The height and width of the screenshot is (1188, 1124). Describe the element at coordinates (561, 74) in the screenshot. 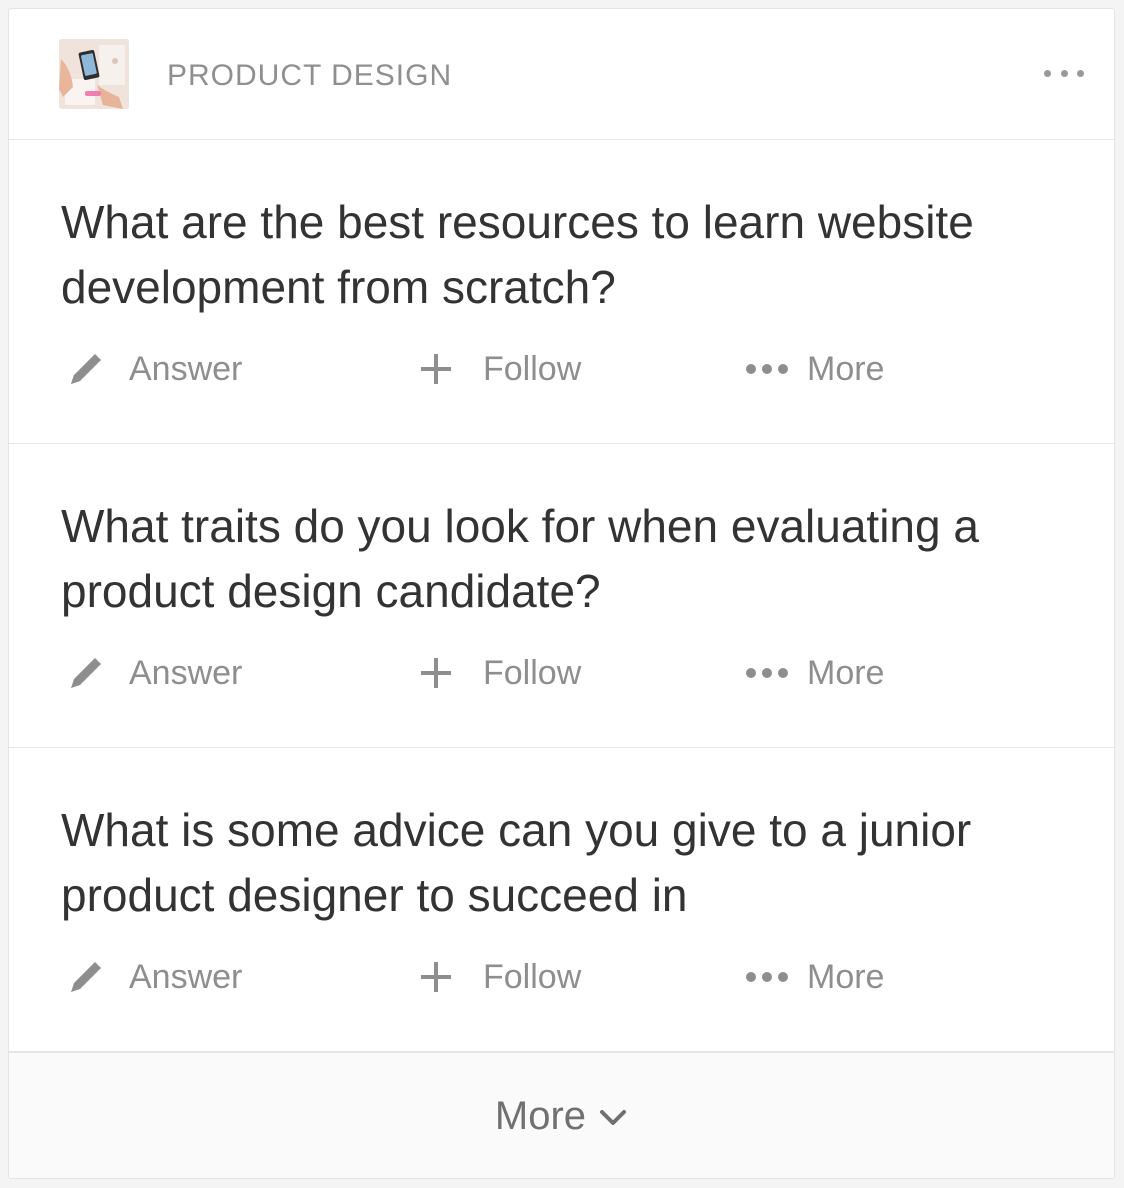

I see `card-header: PRODUCT DESIGN` at that location.